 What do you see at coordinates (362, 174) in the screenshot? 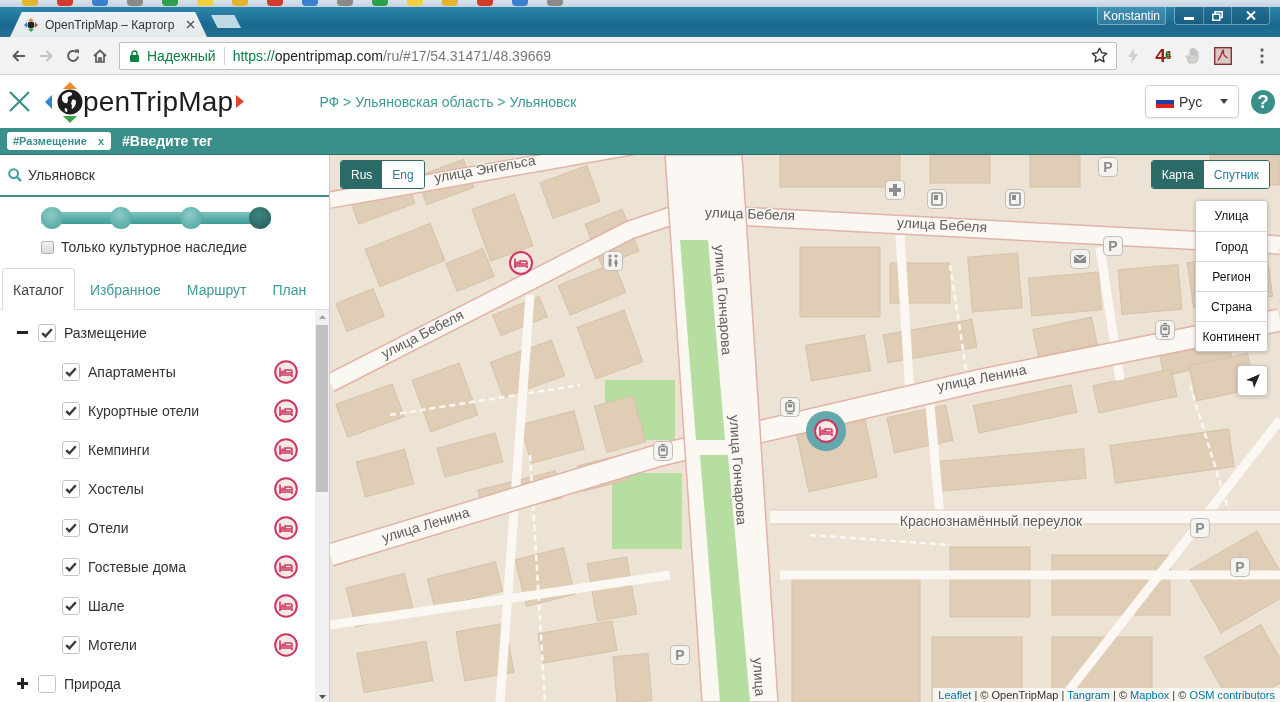
I see `language-toggle-option: Rus` at bounding box center [362, 174].